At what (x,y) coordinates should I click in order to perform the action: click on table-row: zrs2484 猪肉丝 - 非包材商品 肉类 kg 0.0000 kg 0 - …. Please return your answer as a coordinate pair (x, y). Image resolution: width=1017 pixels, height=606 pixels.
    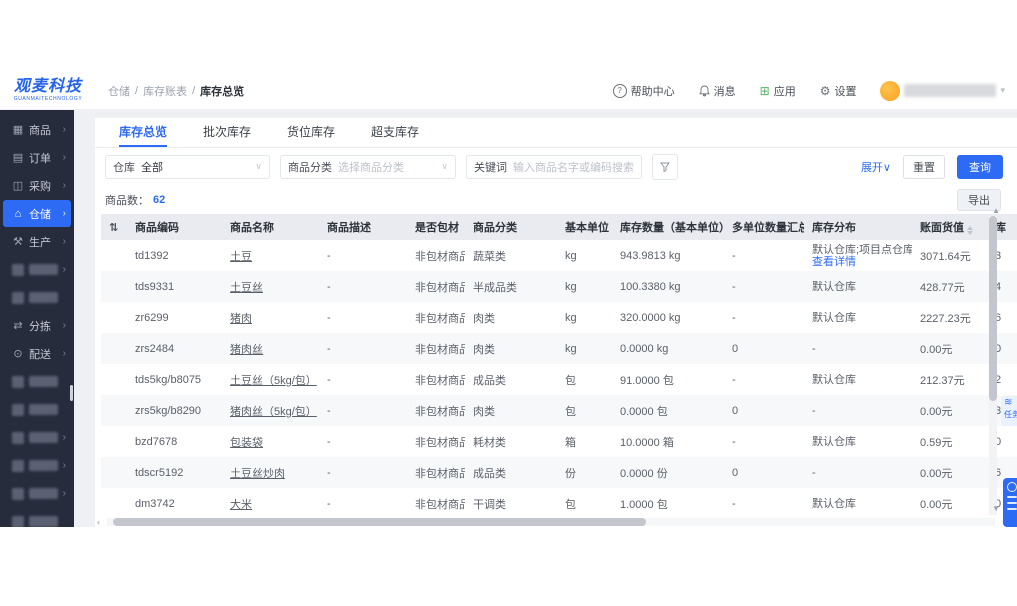
    Looking at the image, I should click on (559, 348).